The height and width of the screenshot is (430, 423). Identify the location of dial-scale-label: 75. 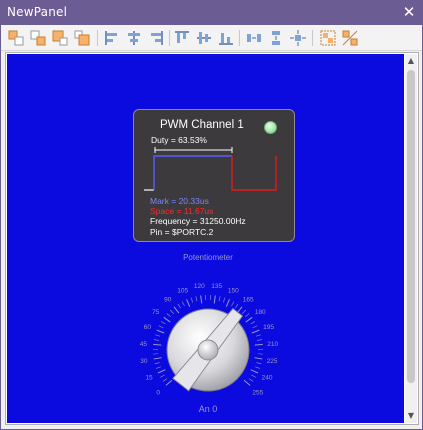
(156, 312).